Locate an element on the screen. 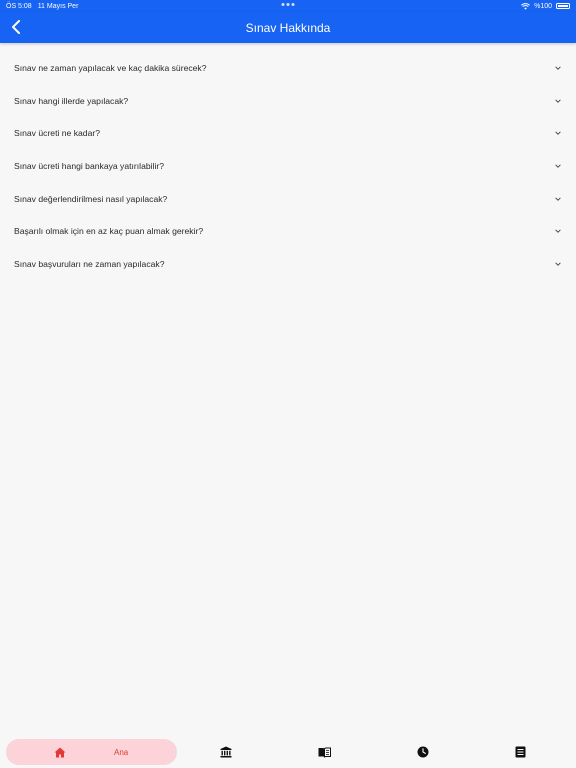 The image size is (576, 768). status-right: %100 is located at coordinates (545, 6).